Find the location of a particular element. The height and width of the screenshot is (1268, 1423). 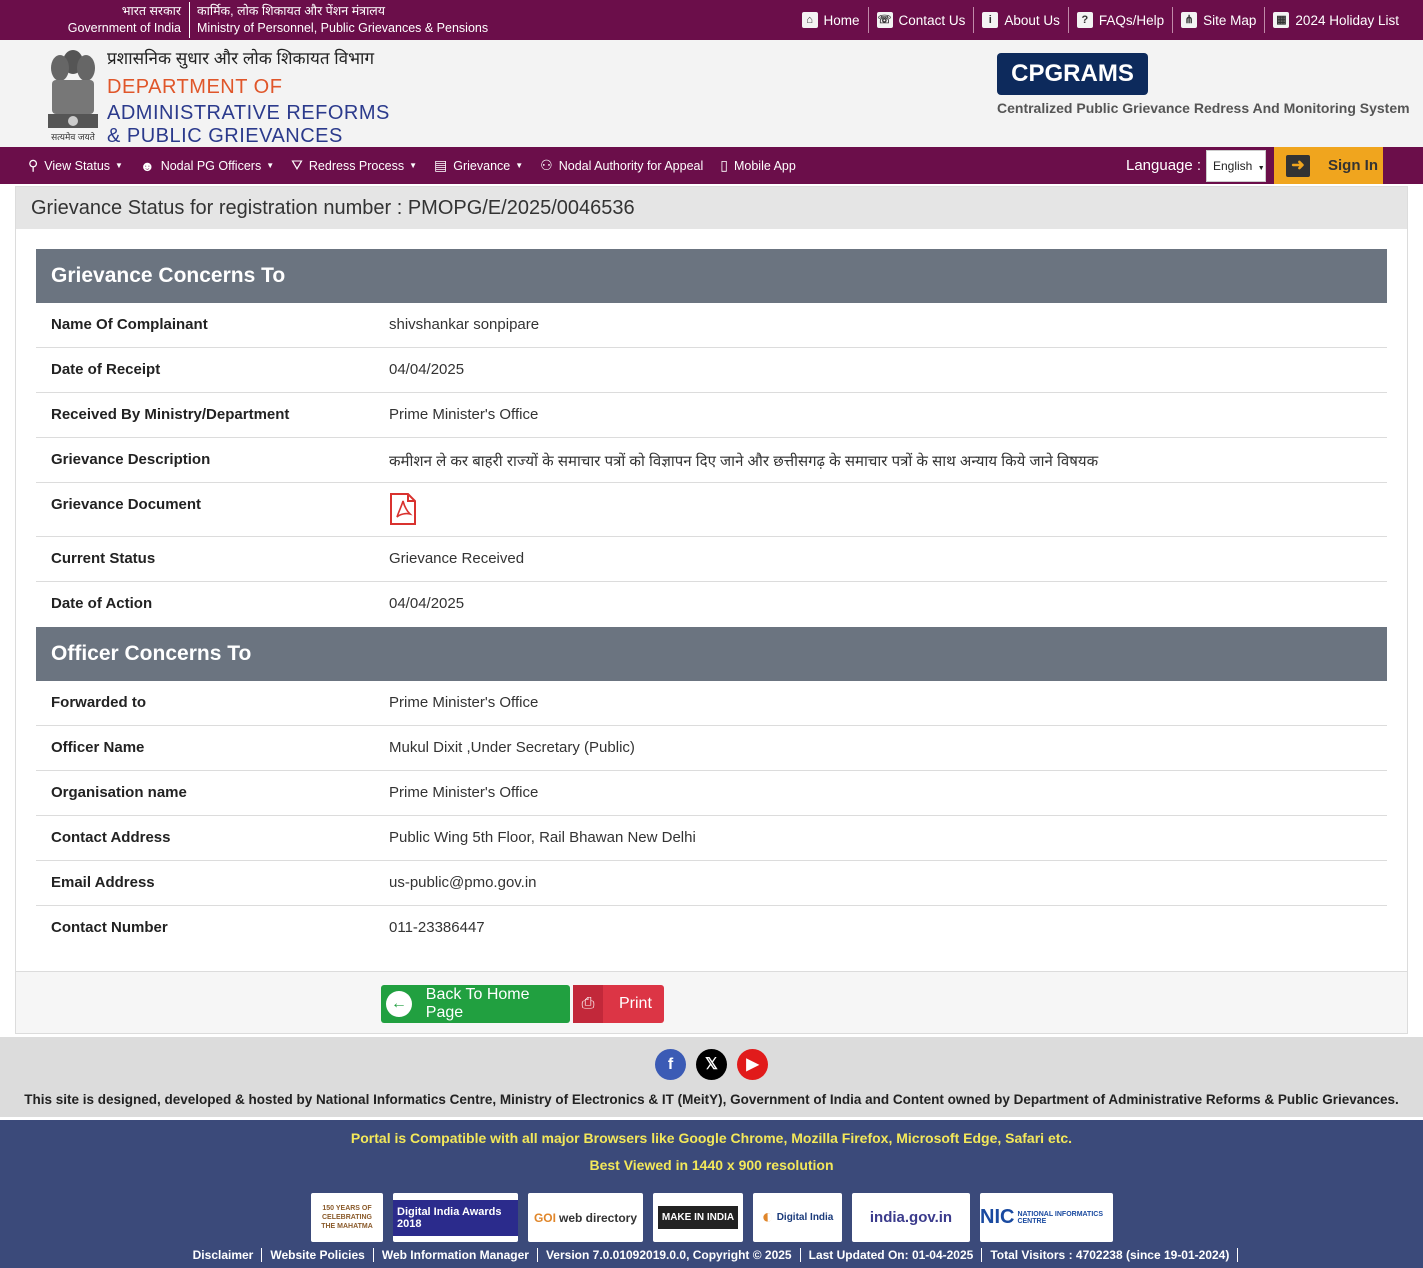

row-label: Officer Name is located at coordinates (98, 747).